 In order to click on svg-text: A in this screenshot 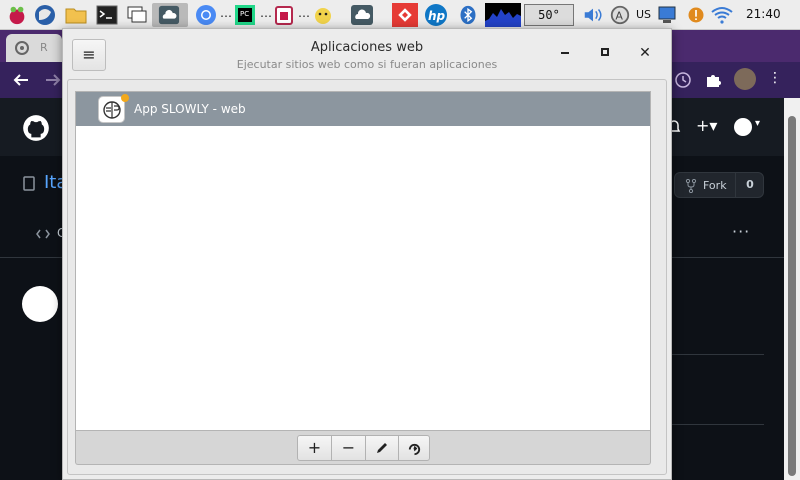, I will do `click(619, 16)`.